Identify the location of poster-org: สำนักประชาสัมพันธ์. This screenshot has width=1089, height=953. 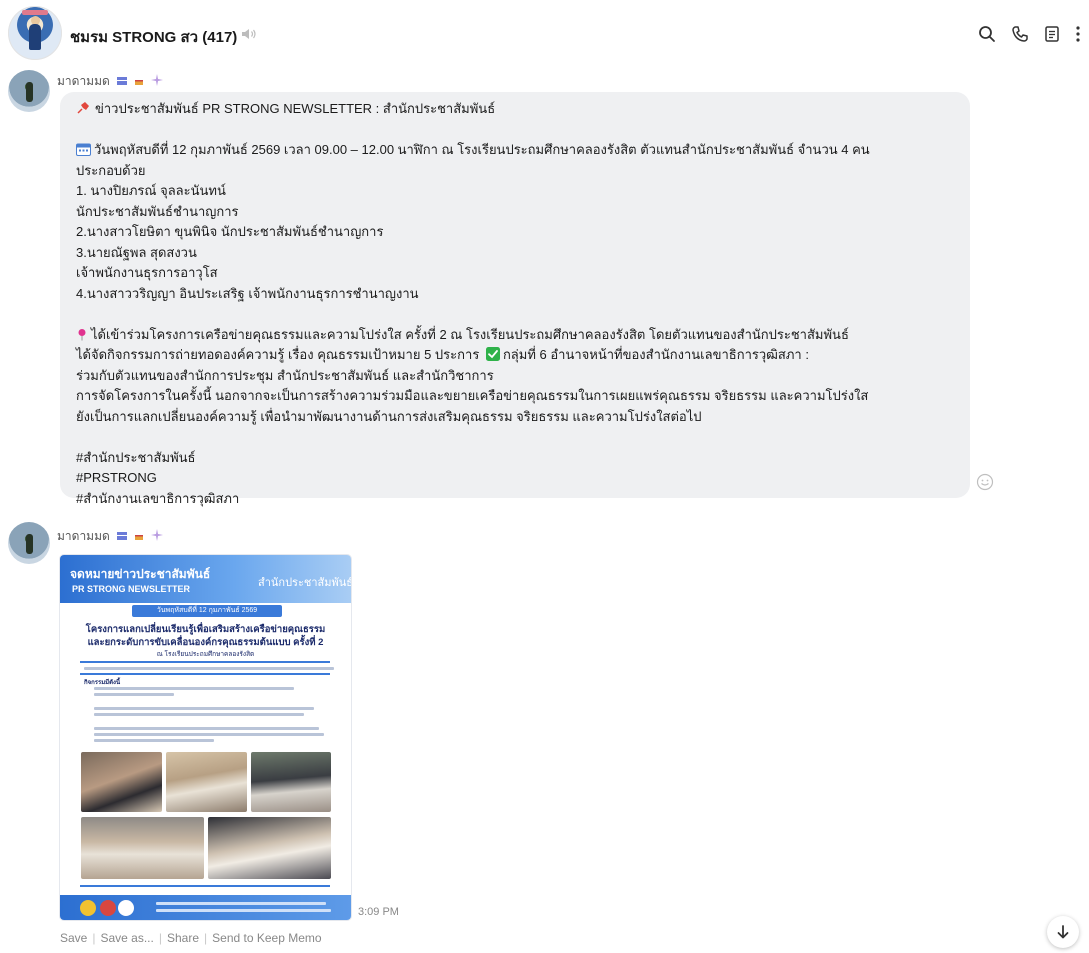
(304, 583).